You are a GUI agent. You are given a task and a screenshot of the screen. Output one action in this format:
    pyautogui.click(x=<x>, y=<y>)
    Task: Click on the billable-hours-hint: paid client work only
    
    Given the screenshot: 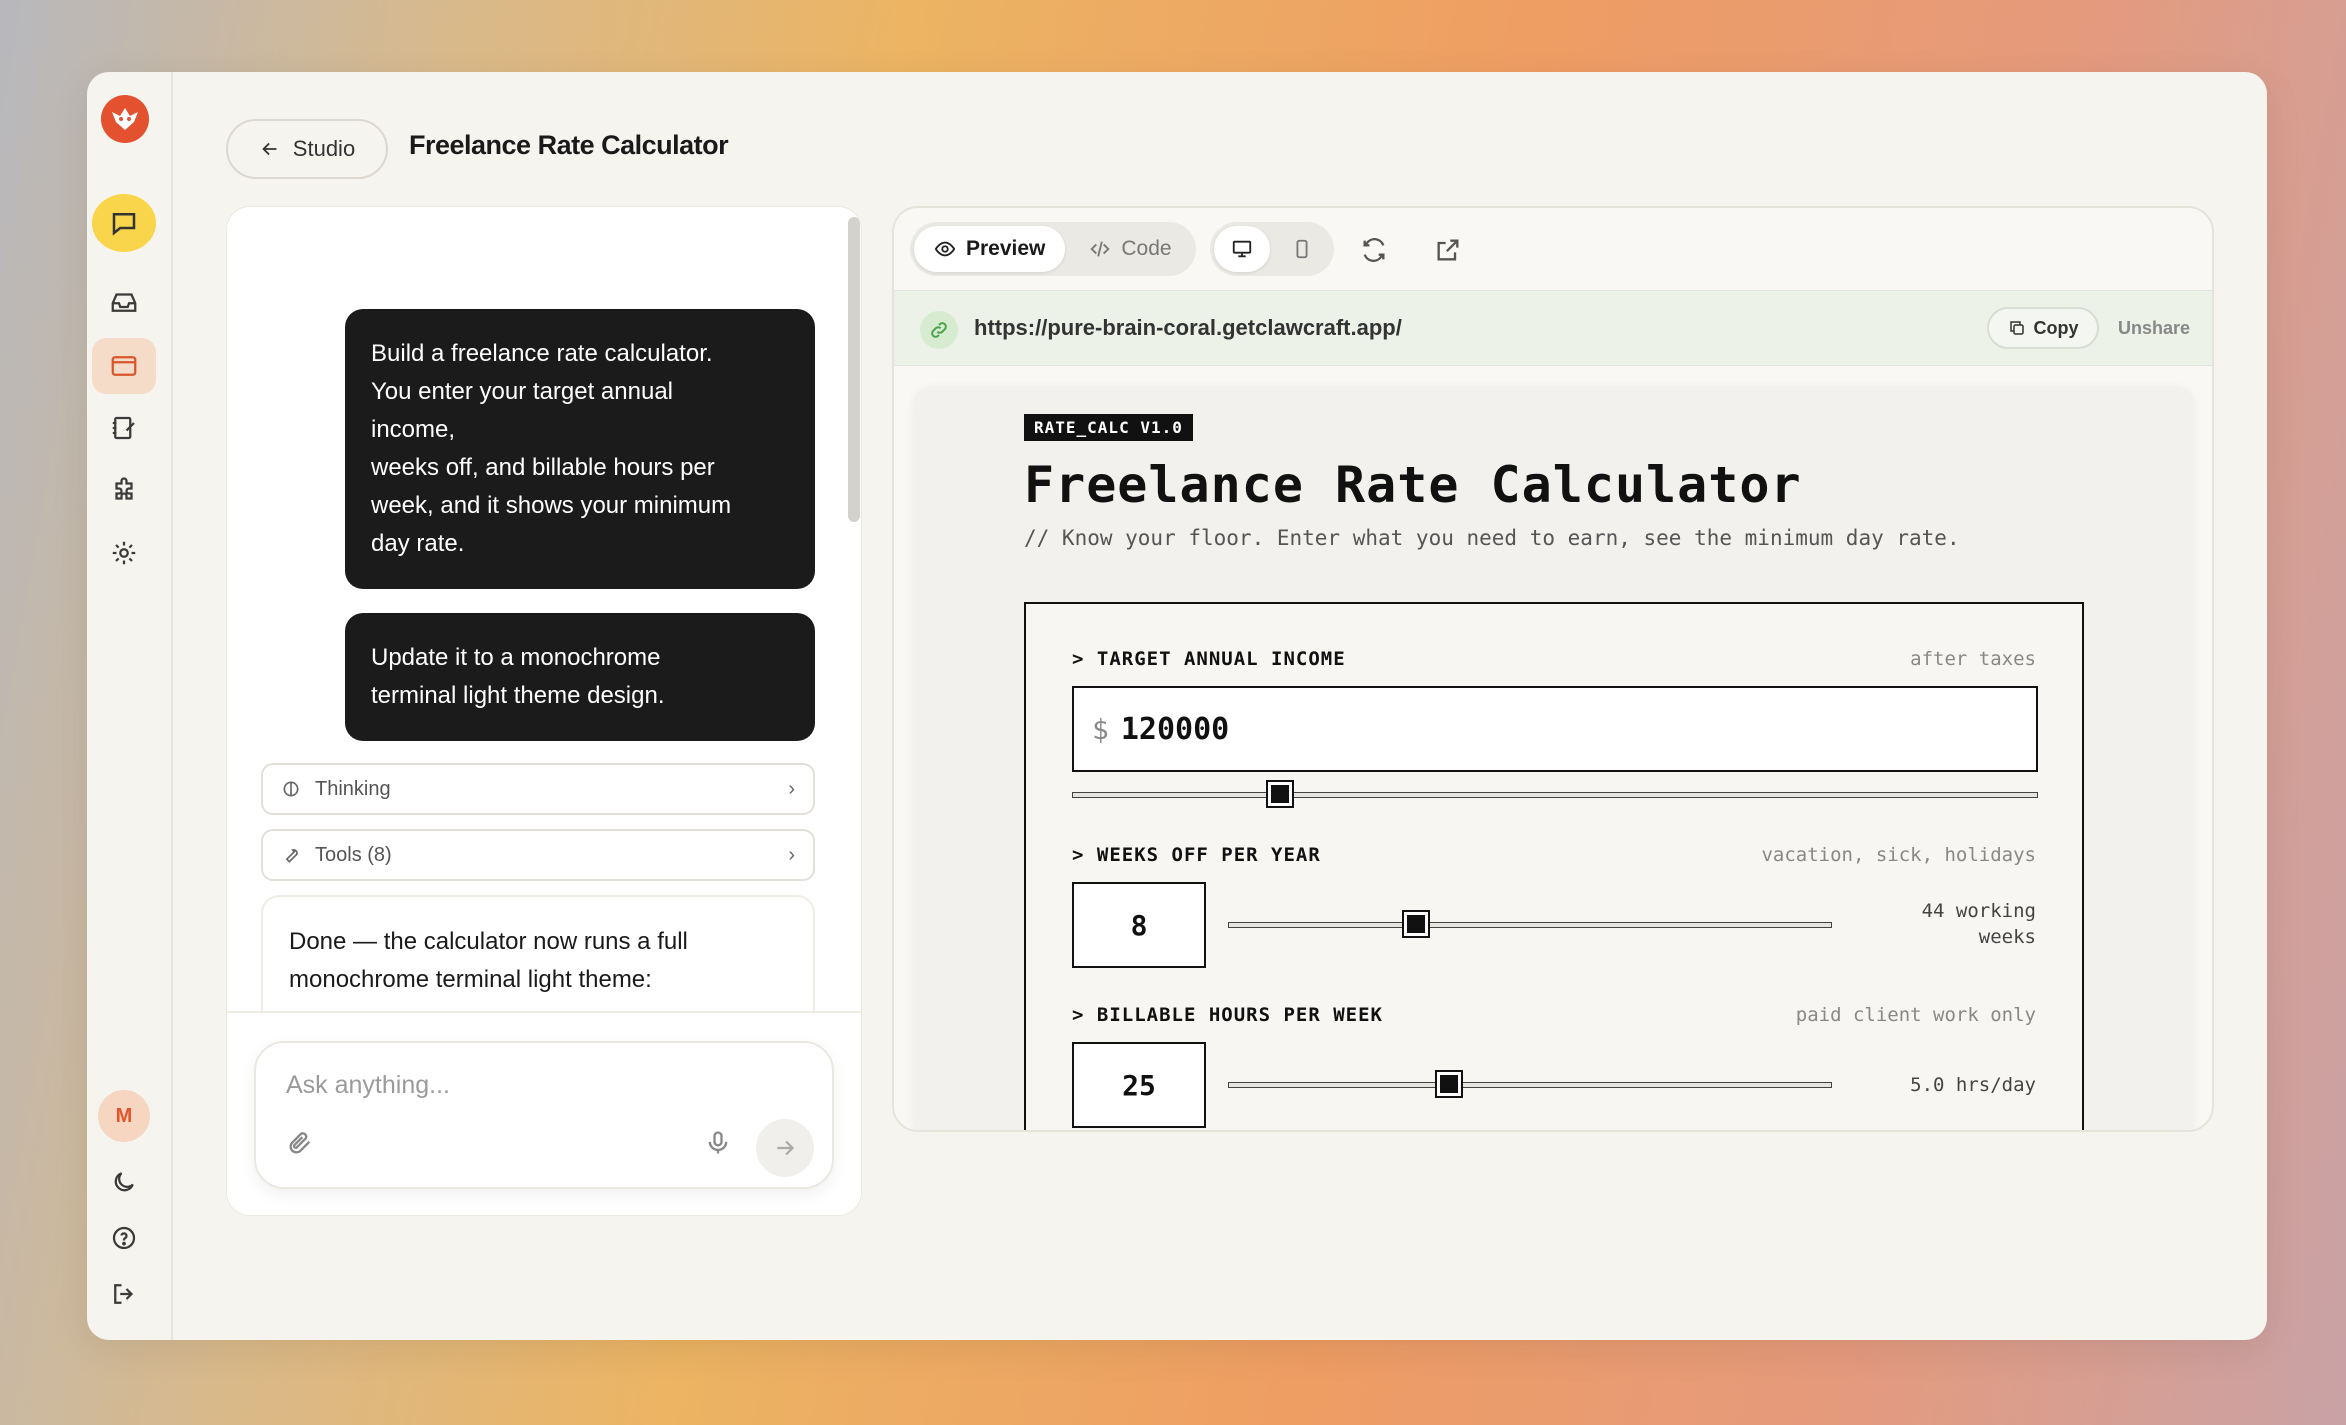 What is the action you would take?
    pyautogui.click(x=1915, y=1015)
    